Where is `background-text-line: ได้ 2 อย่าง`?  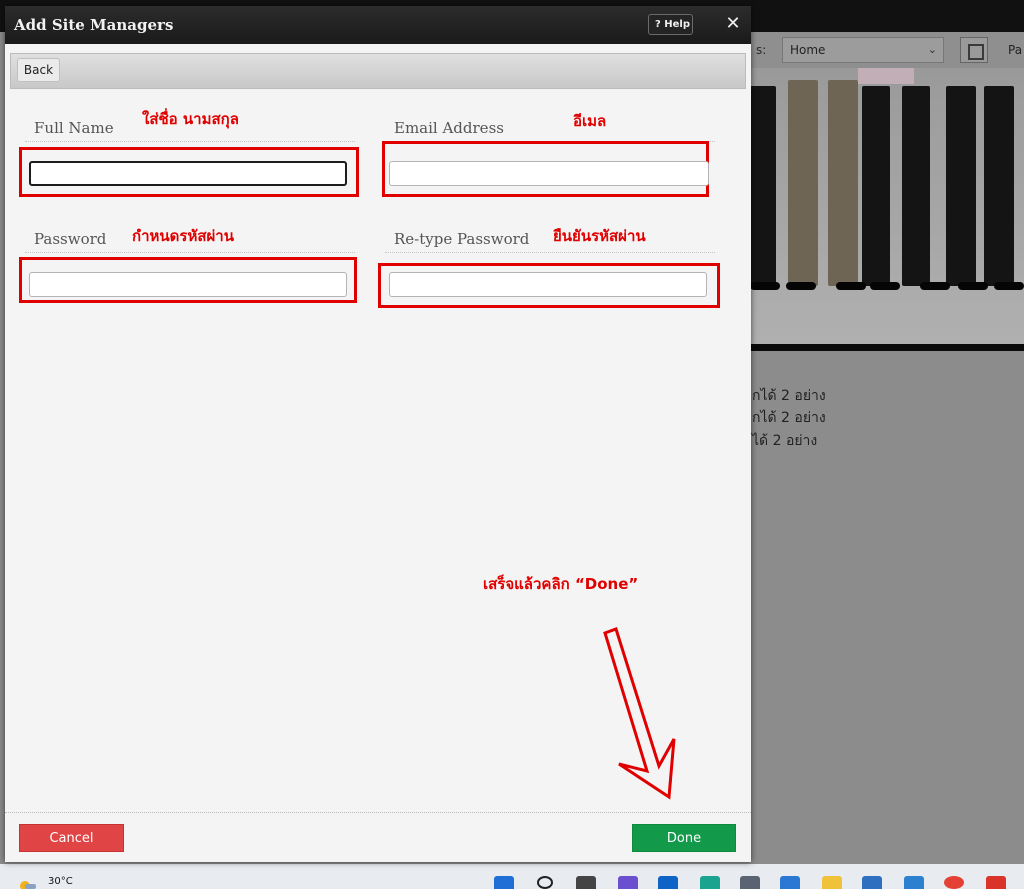 background-text-line: ได้ 2 อย่าง is located at coordinates (785, 441).